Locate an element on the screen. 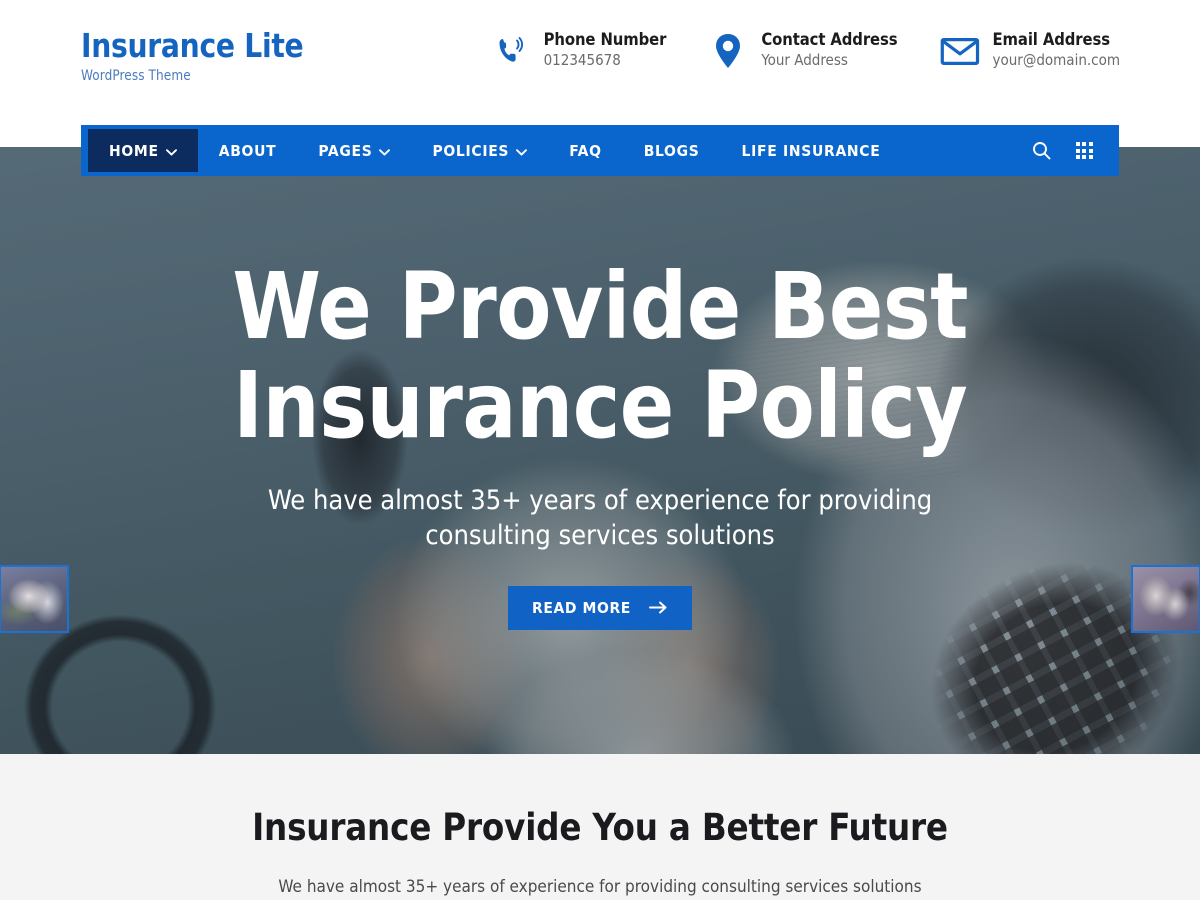 The image size is (1200, 900). nav-item-blogs: BLOGS is located at coordinates (672, 150).